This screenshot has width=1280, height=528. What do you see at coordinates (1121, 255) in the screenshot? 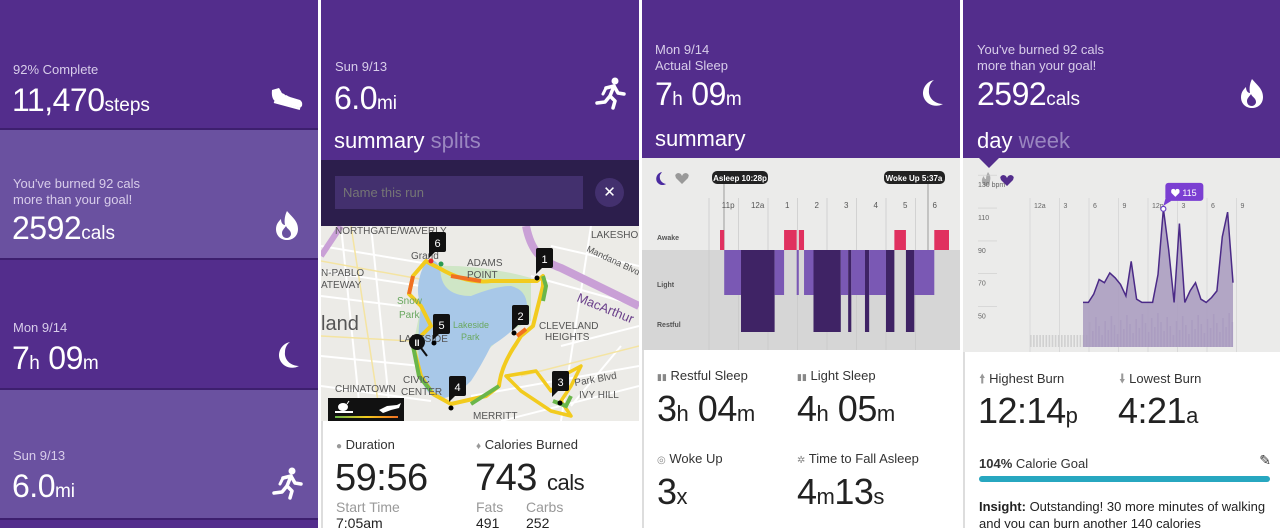
I see `heart-rate-chart: 130 bpm110907050 12a 3 6 9 12p 3 6 9 115` at bounding box center [1121, 255].